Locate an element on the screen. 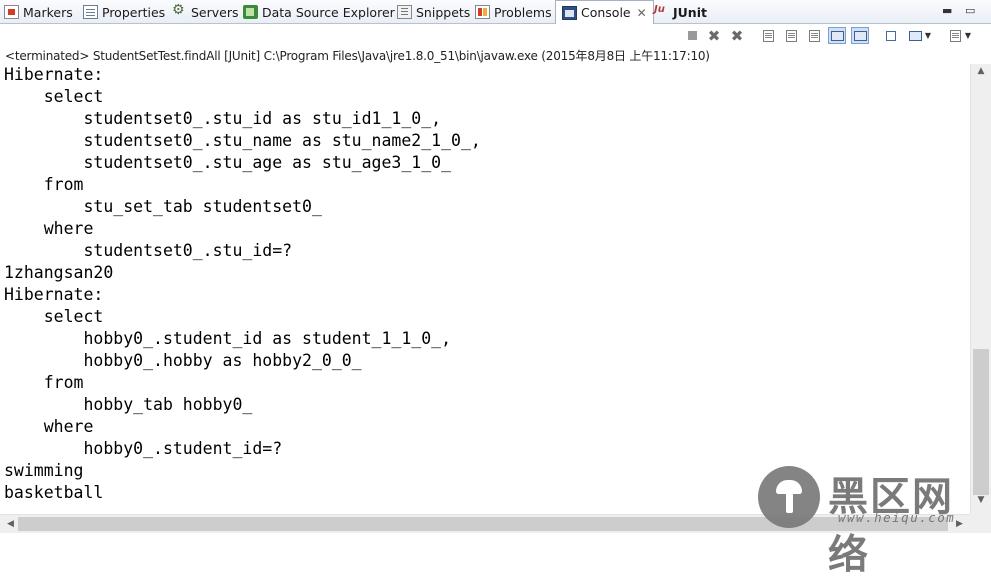  console-toolbar: ✖ ✖ ▼ ▼ is located at coordinates (495, 35).